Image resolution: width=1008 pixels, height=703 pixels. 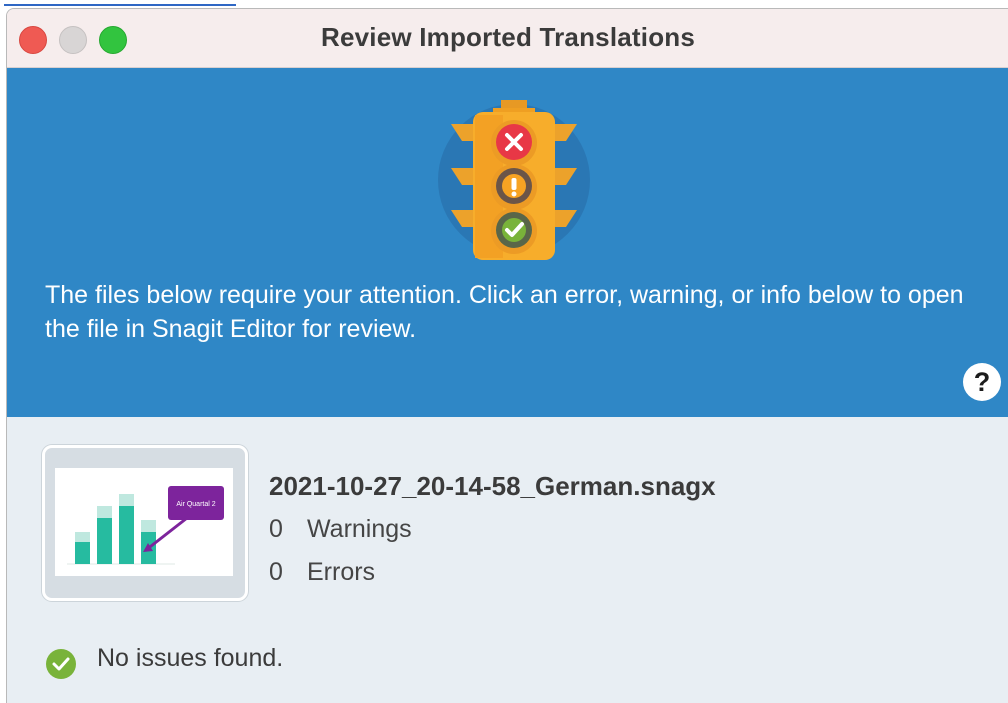 I want to click on warnings-row: 0 Warnings, so click(x=340, y=529).